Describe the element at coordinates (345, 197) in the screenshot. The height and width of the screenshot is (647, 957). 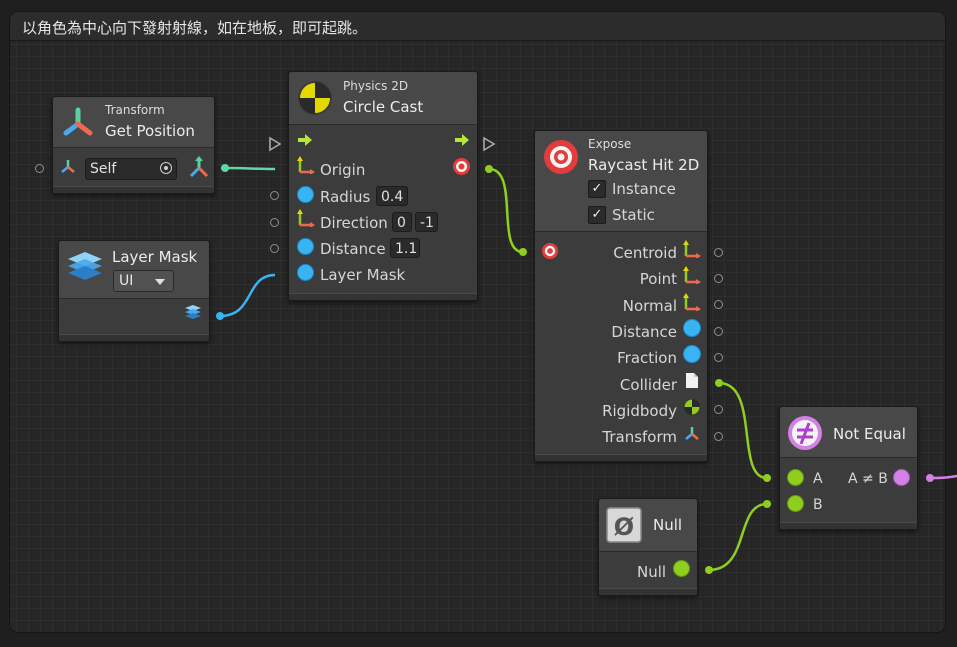
I see `port-label-radius: Radius` at that location.